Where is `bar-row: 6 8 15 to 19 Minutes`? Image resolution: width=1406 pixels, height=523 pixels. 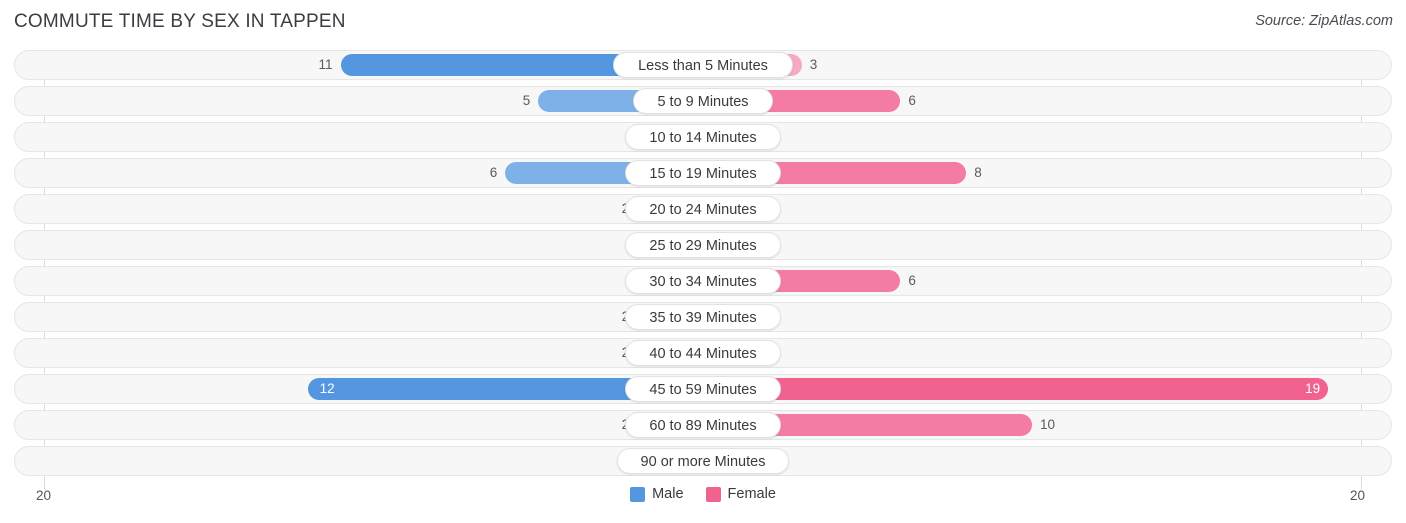 bar-row: 6 8 15 to 19 Minutes is located at coordinates (703, 173).